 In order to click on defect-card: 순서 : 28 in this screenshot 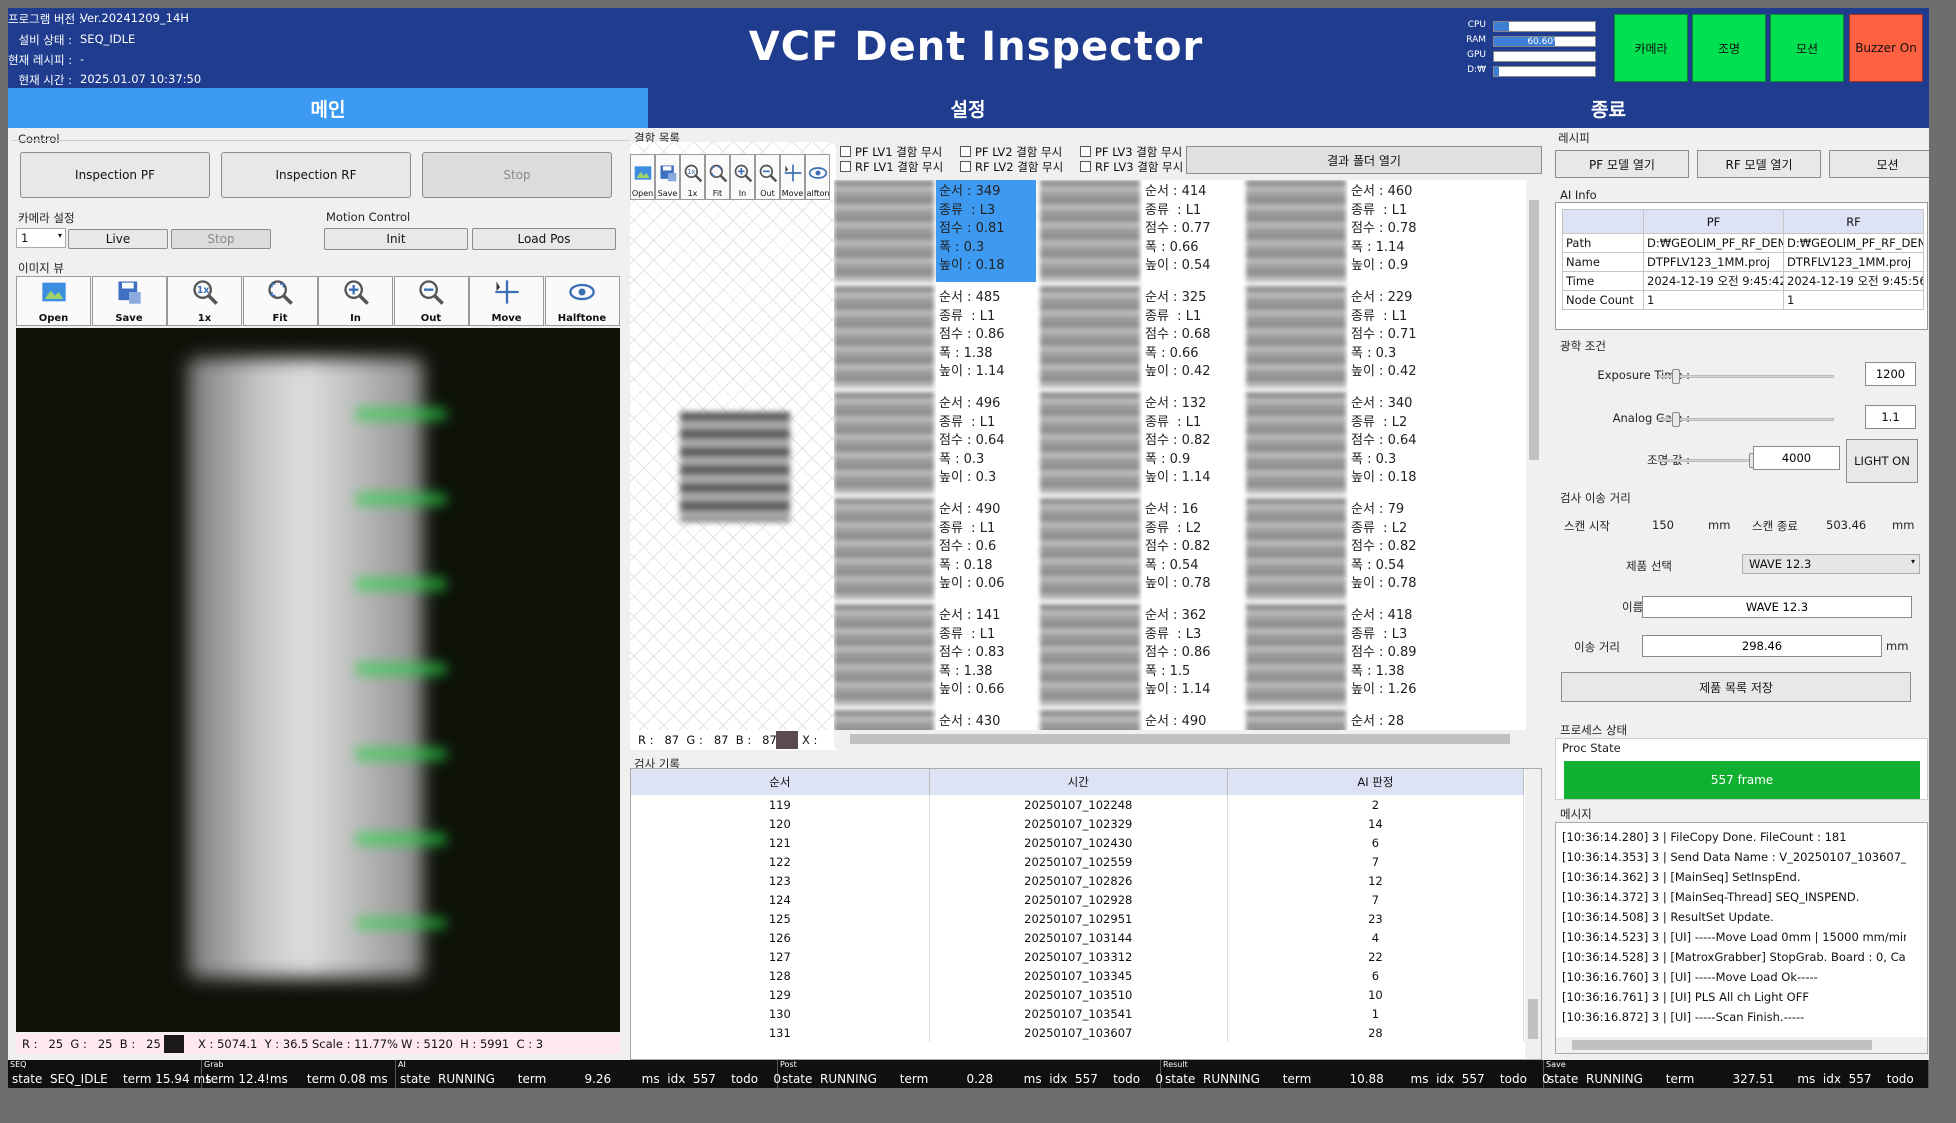, I will do `click(1398, 721)`.